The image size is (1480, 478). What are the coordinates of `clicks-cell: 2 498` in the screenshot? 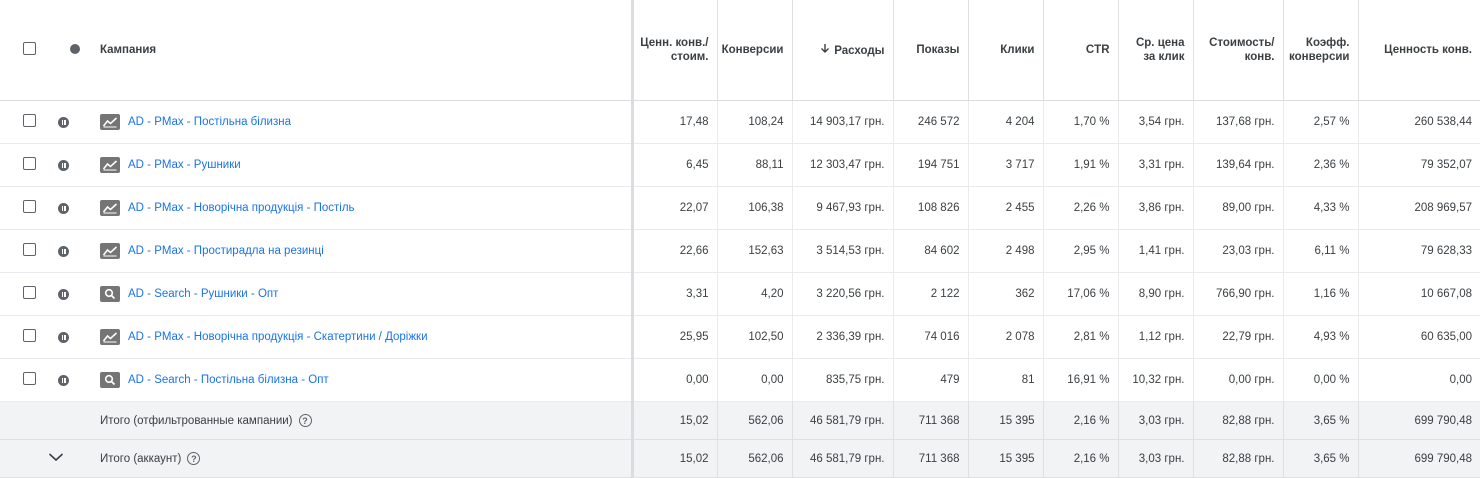 It's located at (1006, 251).